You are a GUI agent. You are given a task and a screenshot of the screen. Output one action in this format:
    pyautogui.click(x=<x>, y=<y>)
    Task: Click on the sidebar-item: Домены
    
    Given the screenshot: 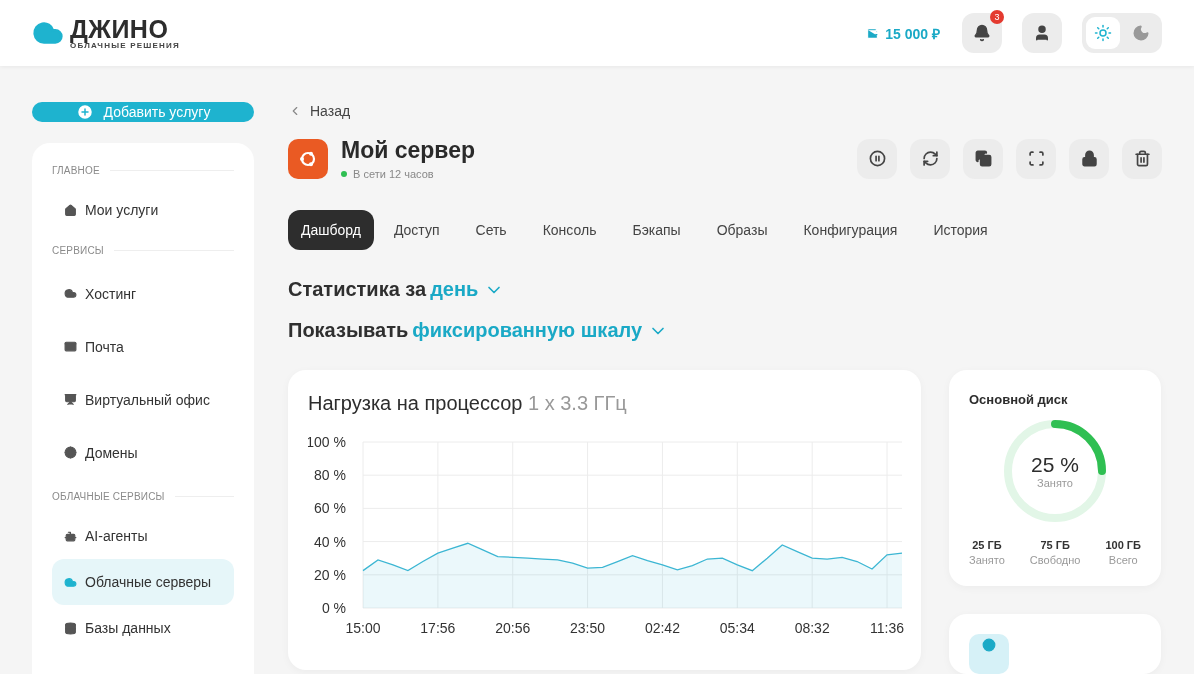 What is the action you would take?
    pyautogui.click(x=143, y=452)
    